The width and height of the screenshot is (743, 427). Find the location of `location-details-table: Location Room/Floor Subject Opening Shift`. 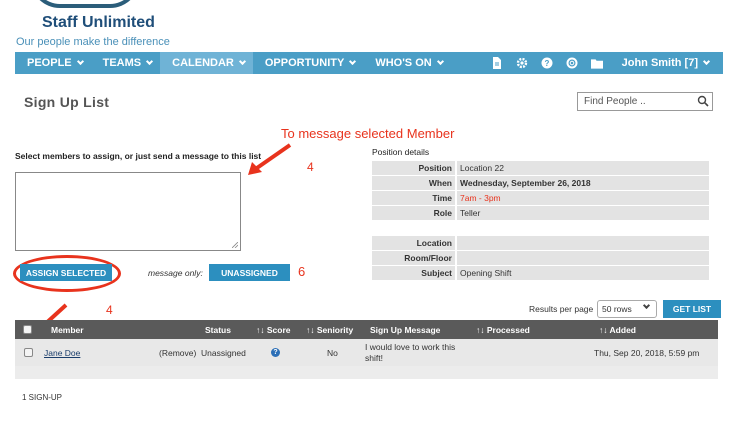

location-details-table: Location Room/Floor Subject Opening Shift is located at coordinates (540, 258).